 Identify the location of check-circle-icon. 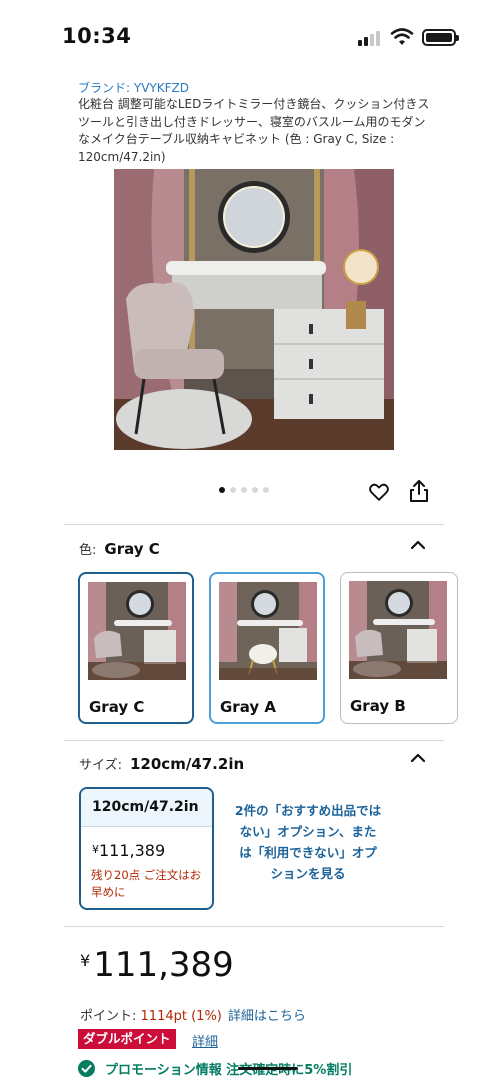
(86, 1068).